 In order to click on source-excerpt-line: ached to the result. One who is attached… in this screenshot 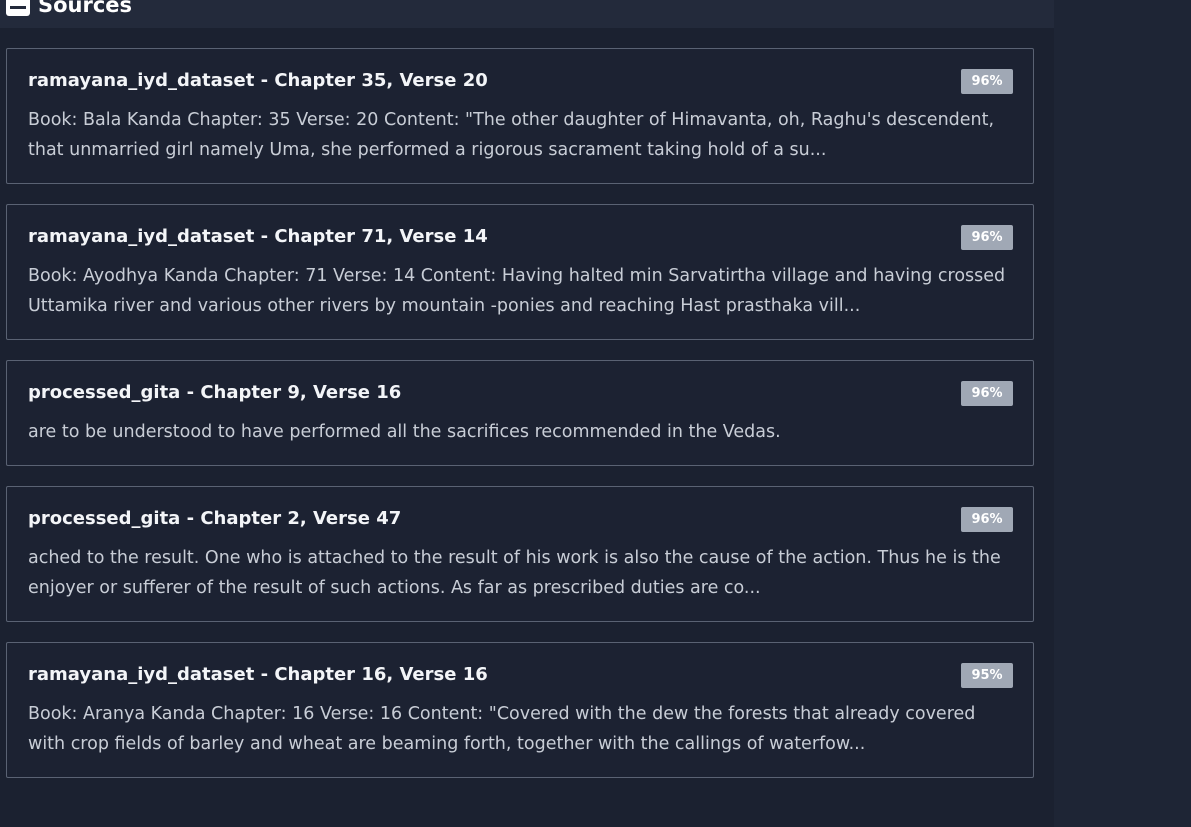, I will do `click(514, 558)`.